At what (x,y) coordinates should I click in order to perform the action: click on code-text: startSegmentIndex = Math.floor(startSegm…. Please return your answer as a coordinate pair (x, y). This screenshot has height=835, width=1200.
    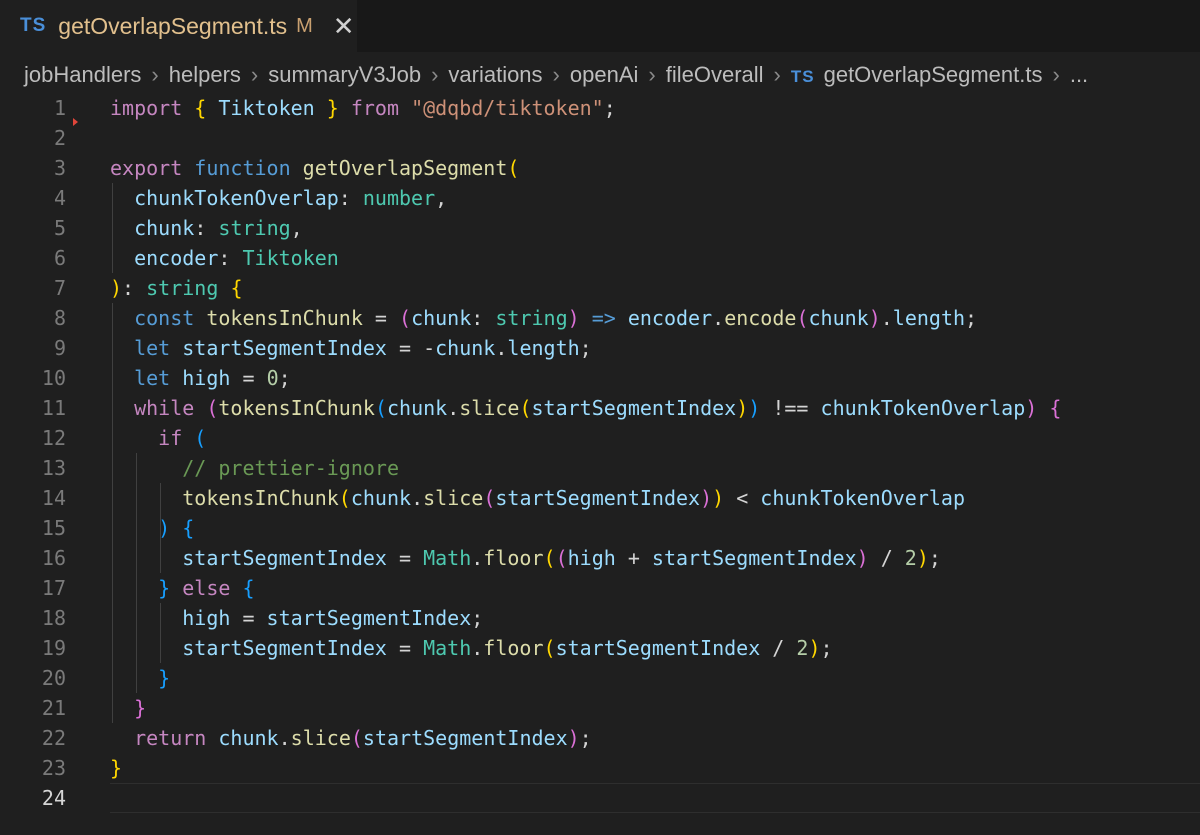
    Looking at the image, I should click on (471, 648).